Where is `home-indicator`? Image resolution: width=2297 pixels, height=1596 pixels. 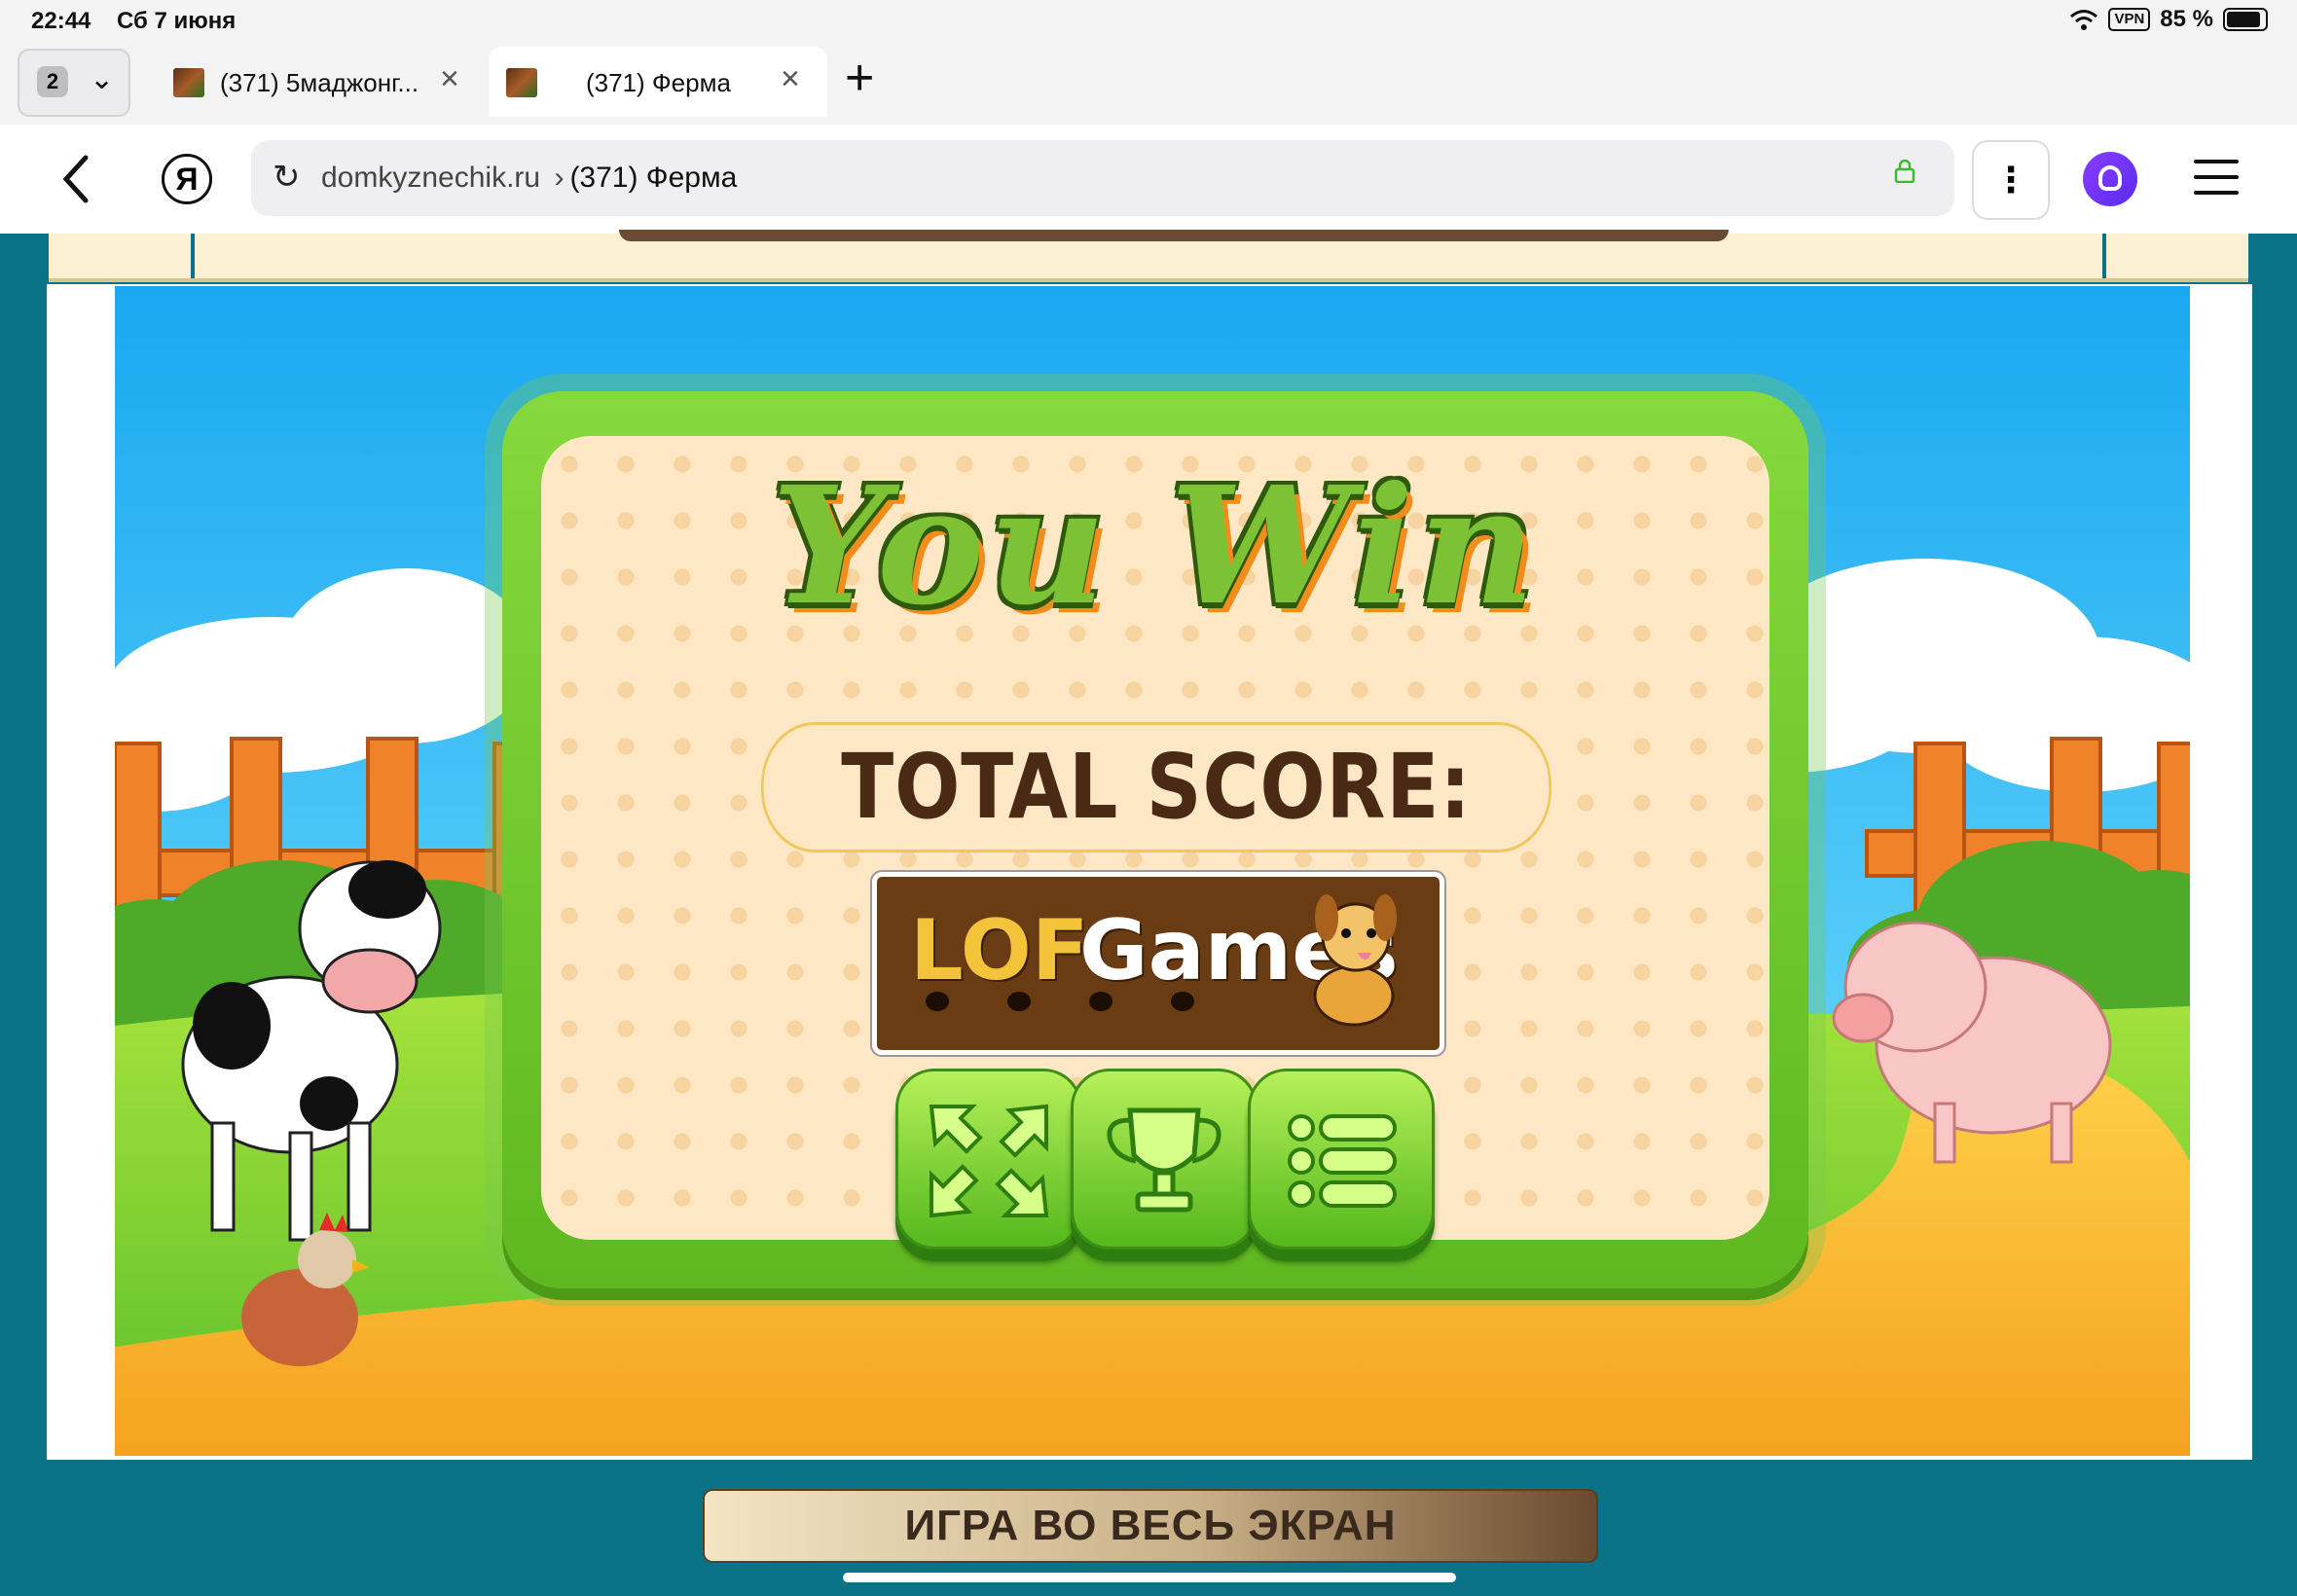
home-indicator is located at coordinates (1149, 1577).